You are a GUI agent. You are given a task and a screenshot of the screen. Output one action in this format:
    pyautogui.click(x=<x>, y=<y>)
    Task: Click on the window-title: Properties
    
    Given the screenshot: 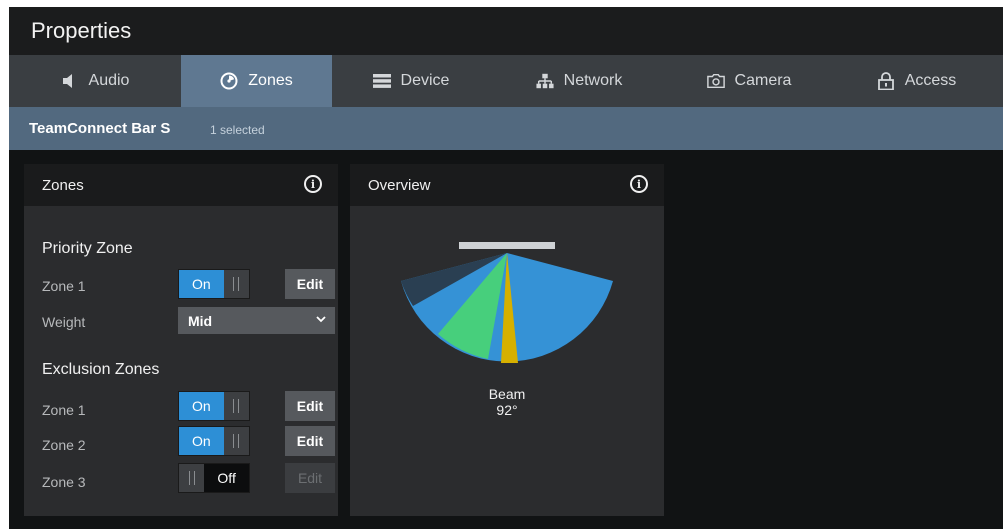 What is the action you would take?
    pyautogui.click(x=81, y=30)
    